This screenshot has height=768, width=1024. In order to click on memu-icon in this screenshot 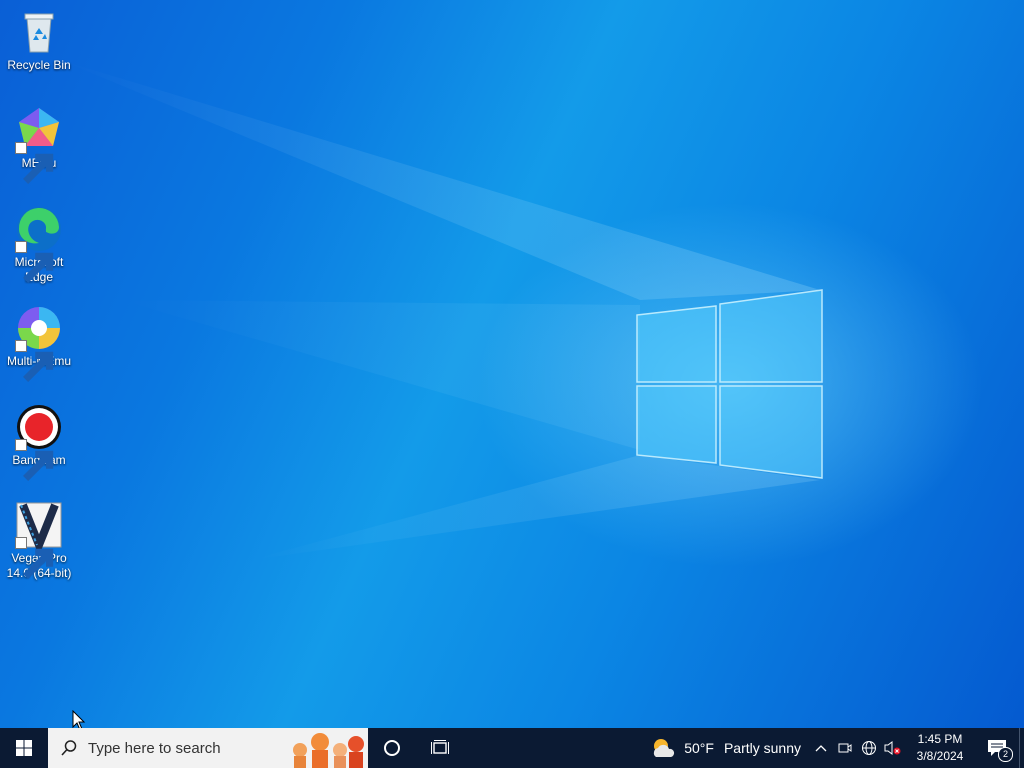, I will do `click(39, 145)`.